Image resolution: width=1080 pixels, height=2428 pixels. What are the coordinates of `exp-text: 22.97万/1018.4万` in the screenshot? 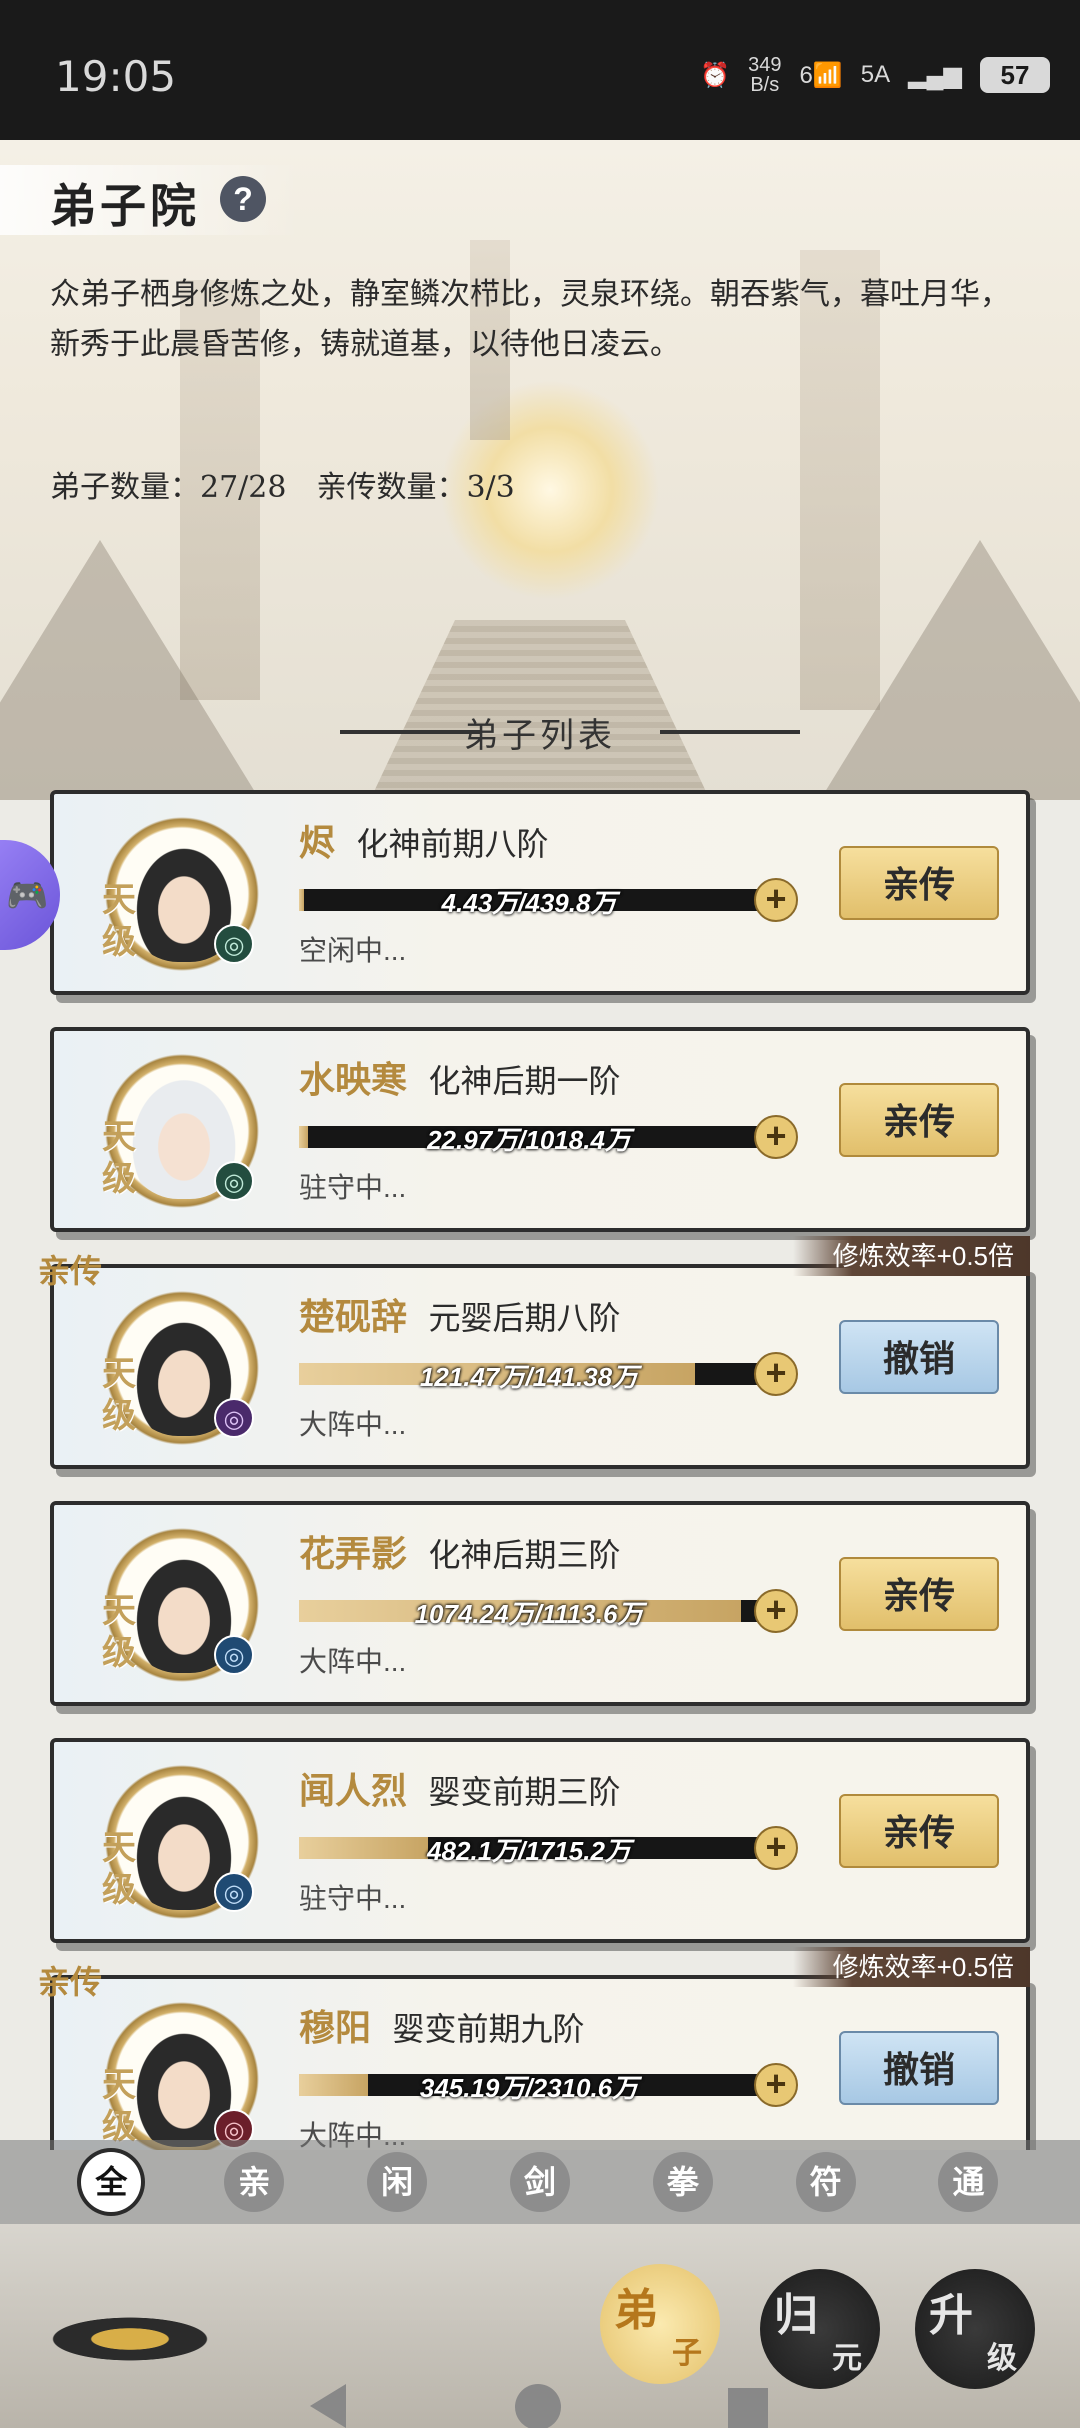 It's located at (529, 1140).